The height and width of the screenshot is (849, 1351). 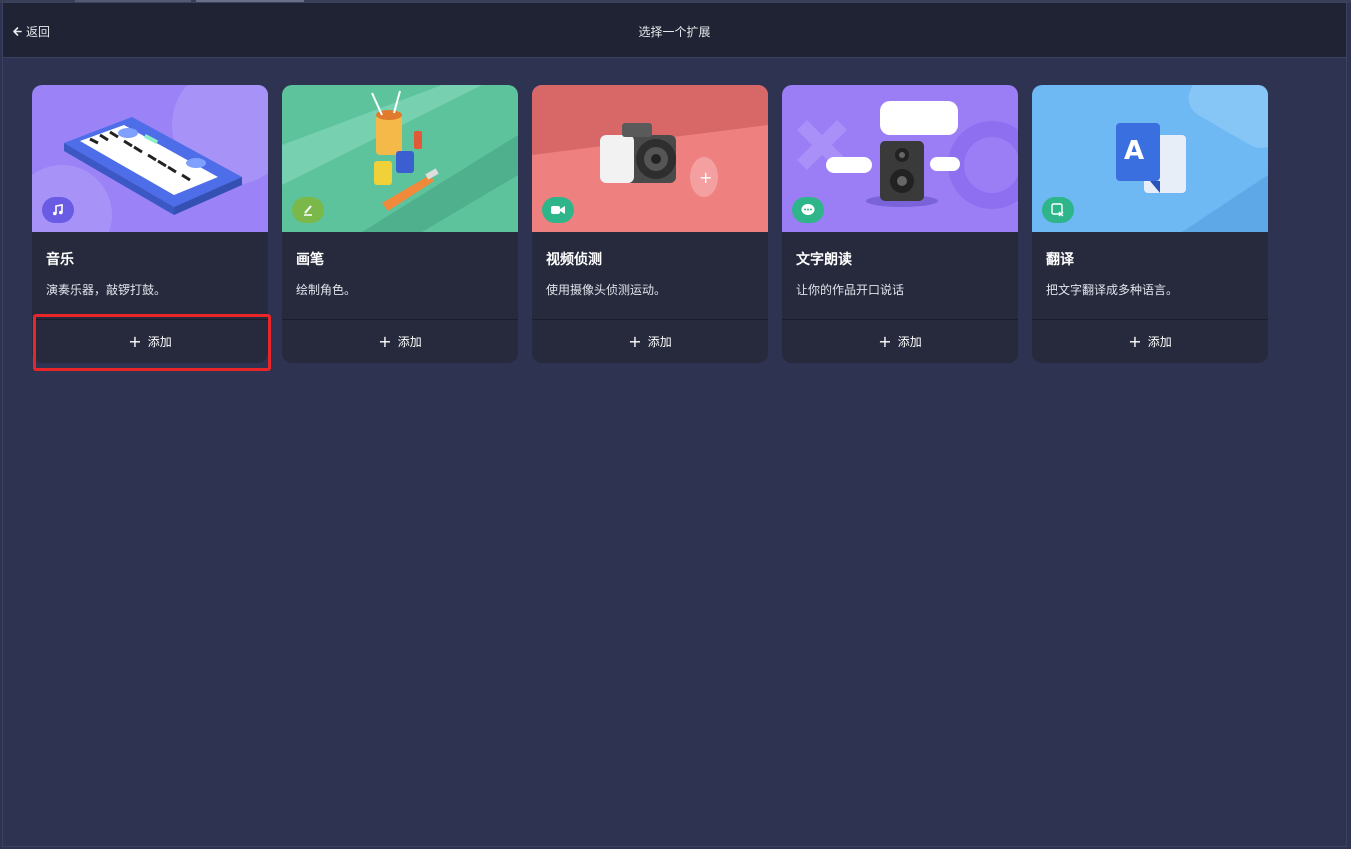 What do you see at coordinates (310, 260) in the screenshot?
I see `extension-name: 画笔` at bounding box center [310, 260].